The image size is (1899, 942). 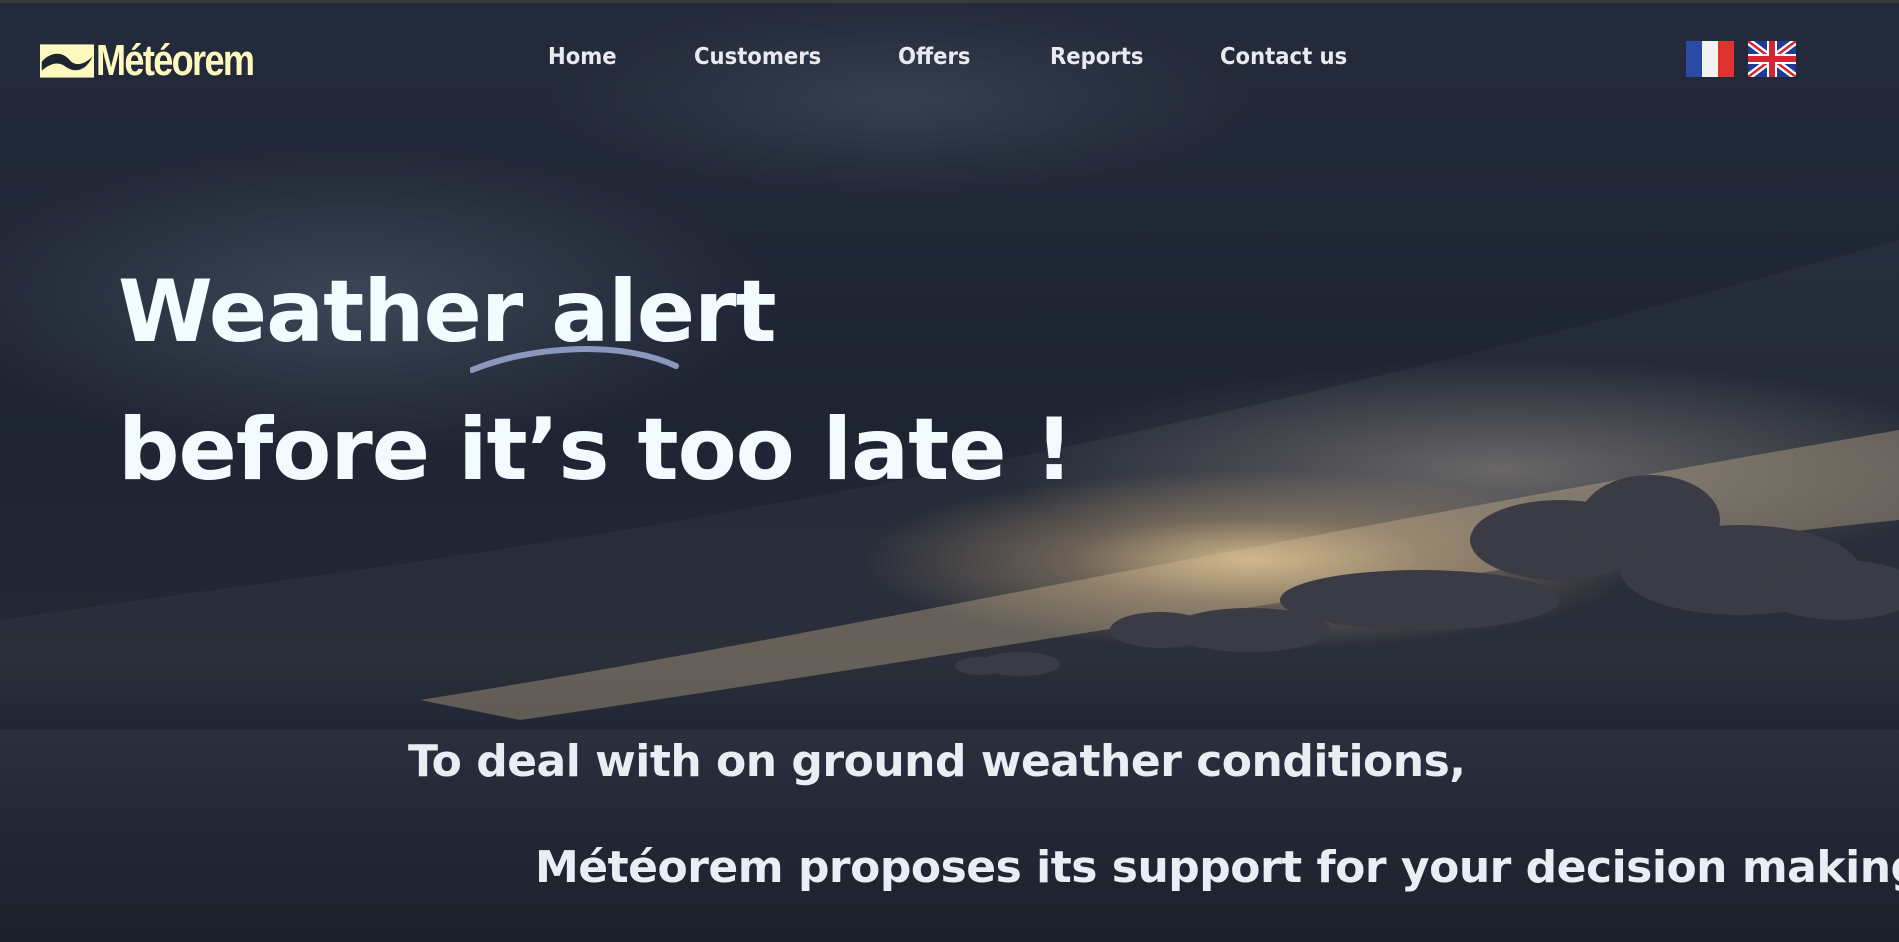 I want to click on headline-line2: before it’s too late !, so click(x=596, y=450).